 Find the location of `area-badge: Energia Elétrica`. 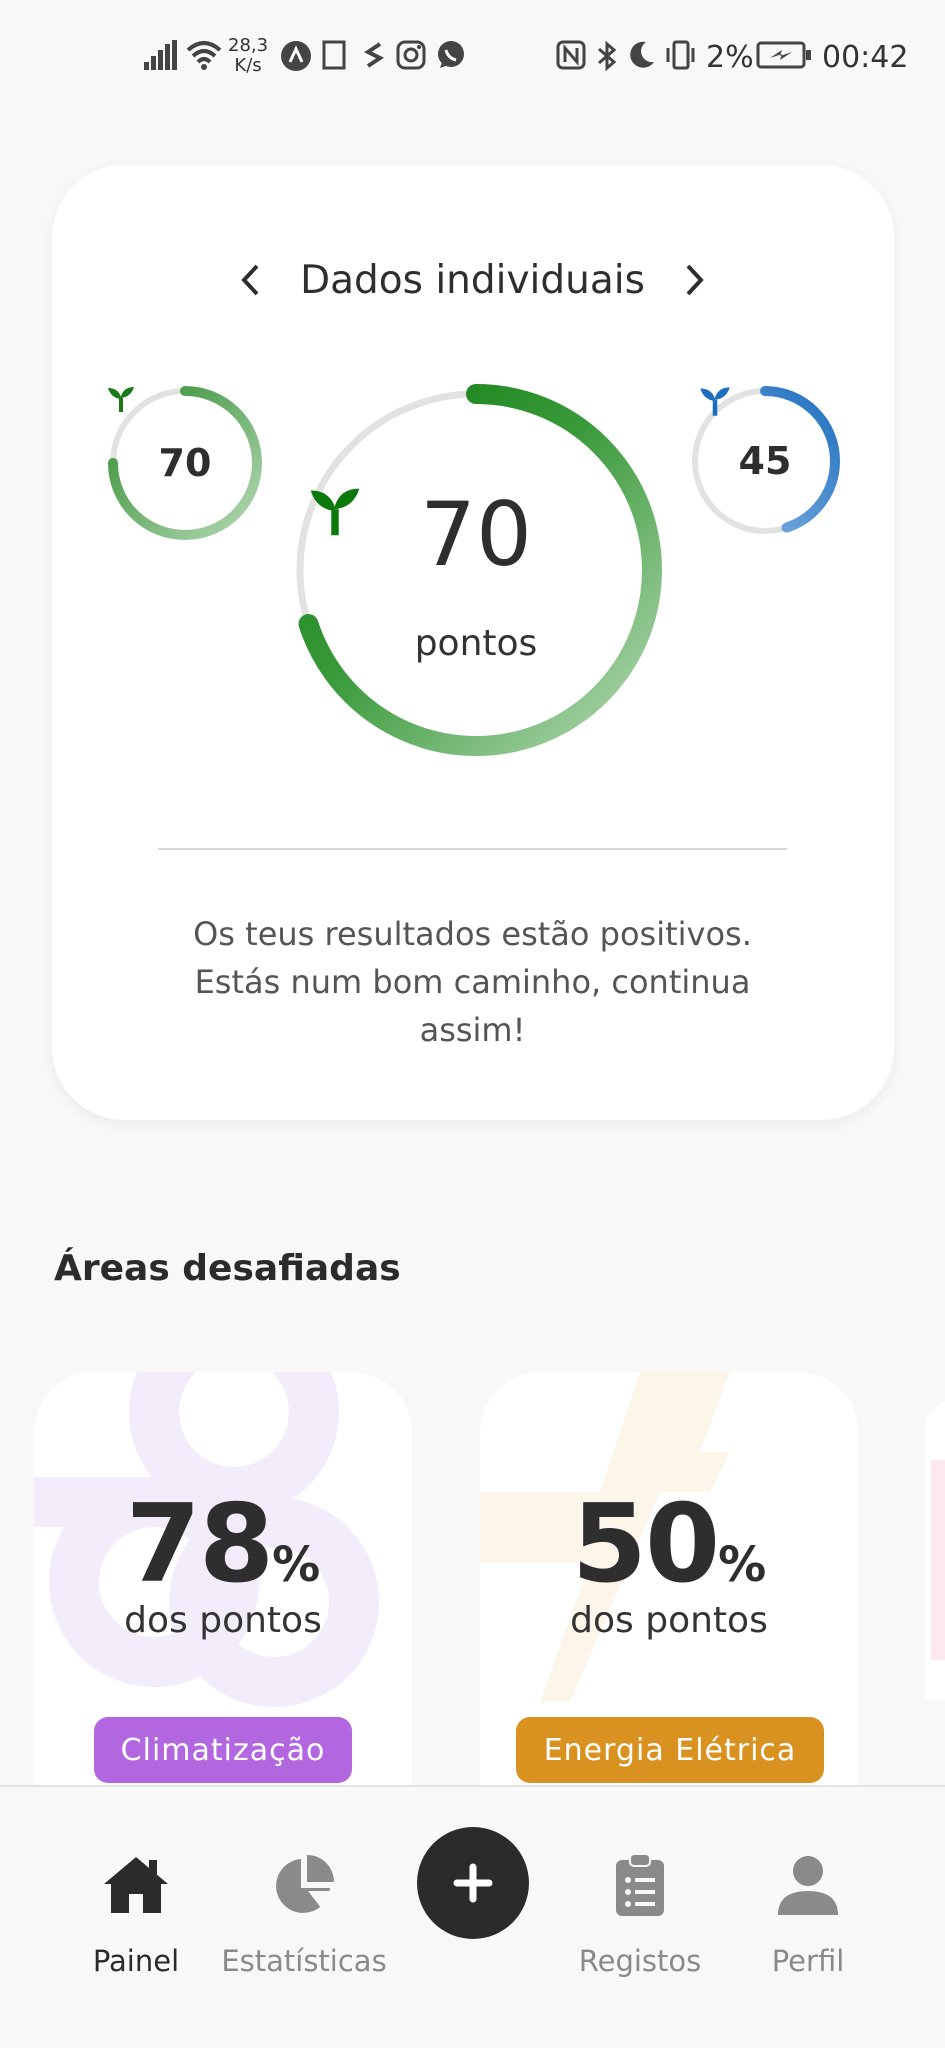

area-badge: Energia Elétrica is located at coordinates (670, 1750).